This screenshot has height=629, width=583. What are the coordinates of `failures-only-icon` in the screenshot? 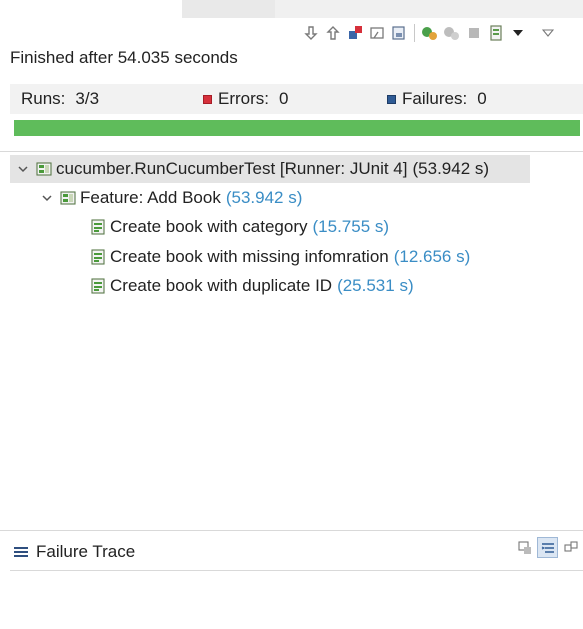 It's located at (355, 32).